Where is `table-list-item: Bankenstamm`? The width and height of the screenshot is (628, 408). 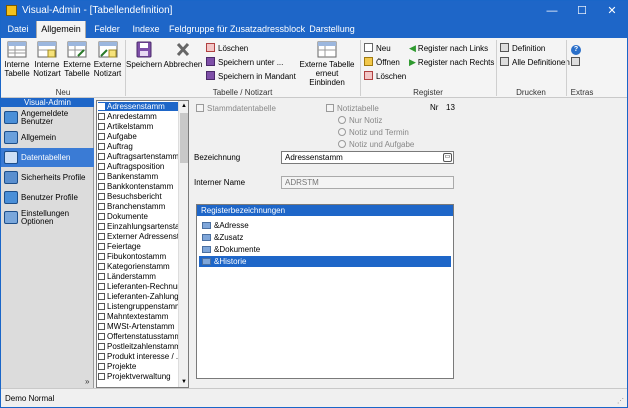
table-list-item: Bankenstamm is located at coordinates (139, 176).